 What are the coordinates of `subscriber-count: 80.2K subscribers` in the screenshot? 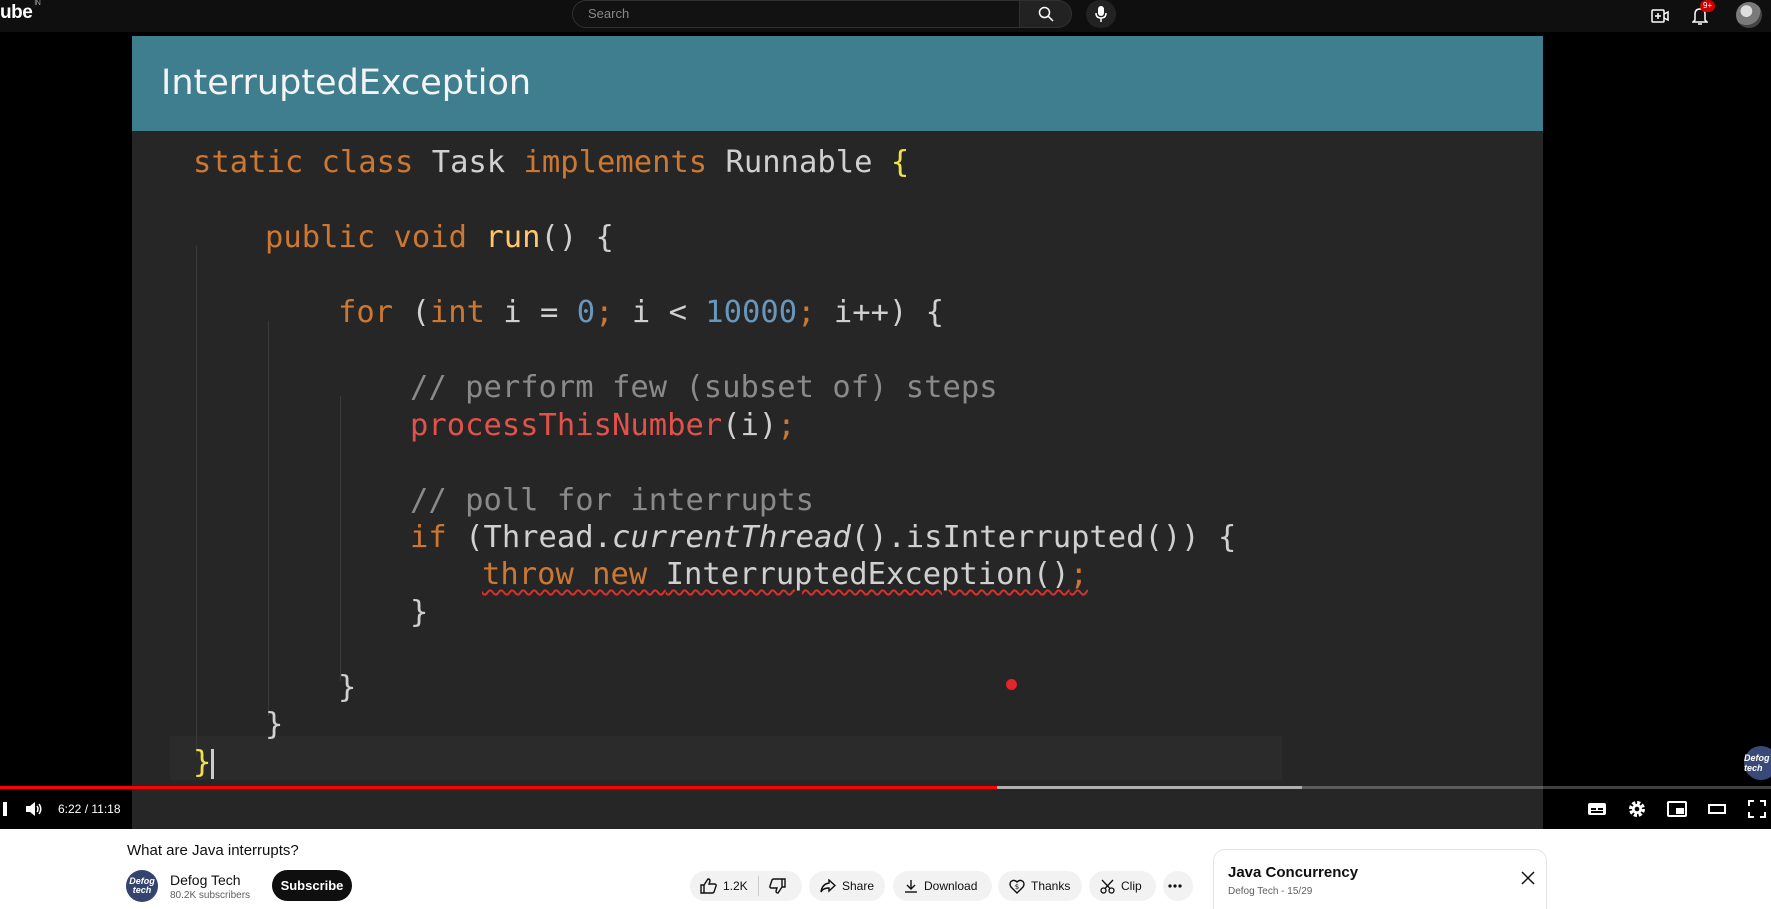 It's located at (210, 895).